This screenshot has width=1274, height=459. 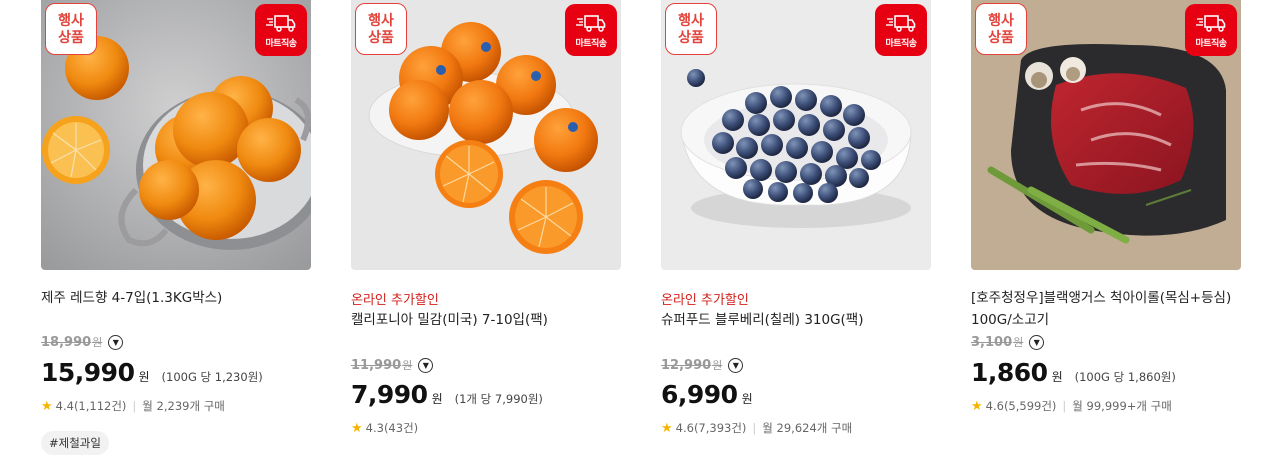 I want to click on product-title: [호주청정우]블랙앵거스 척아이롤(목심+등심) 100G/소고기, so click(x=1106, y=309).